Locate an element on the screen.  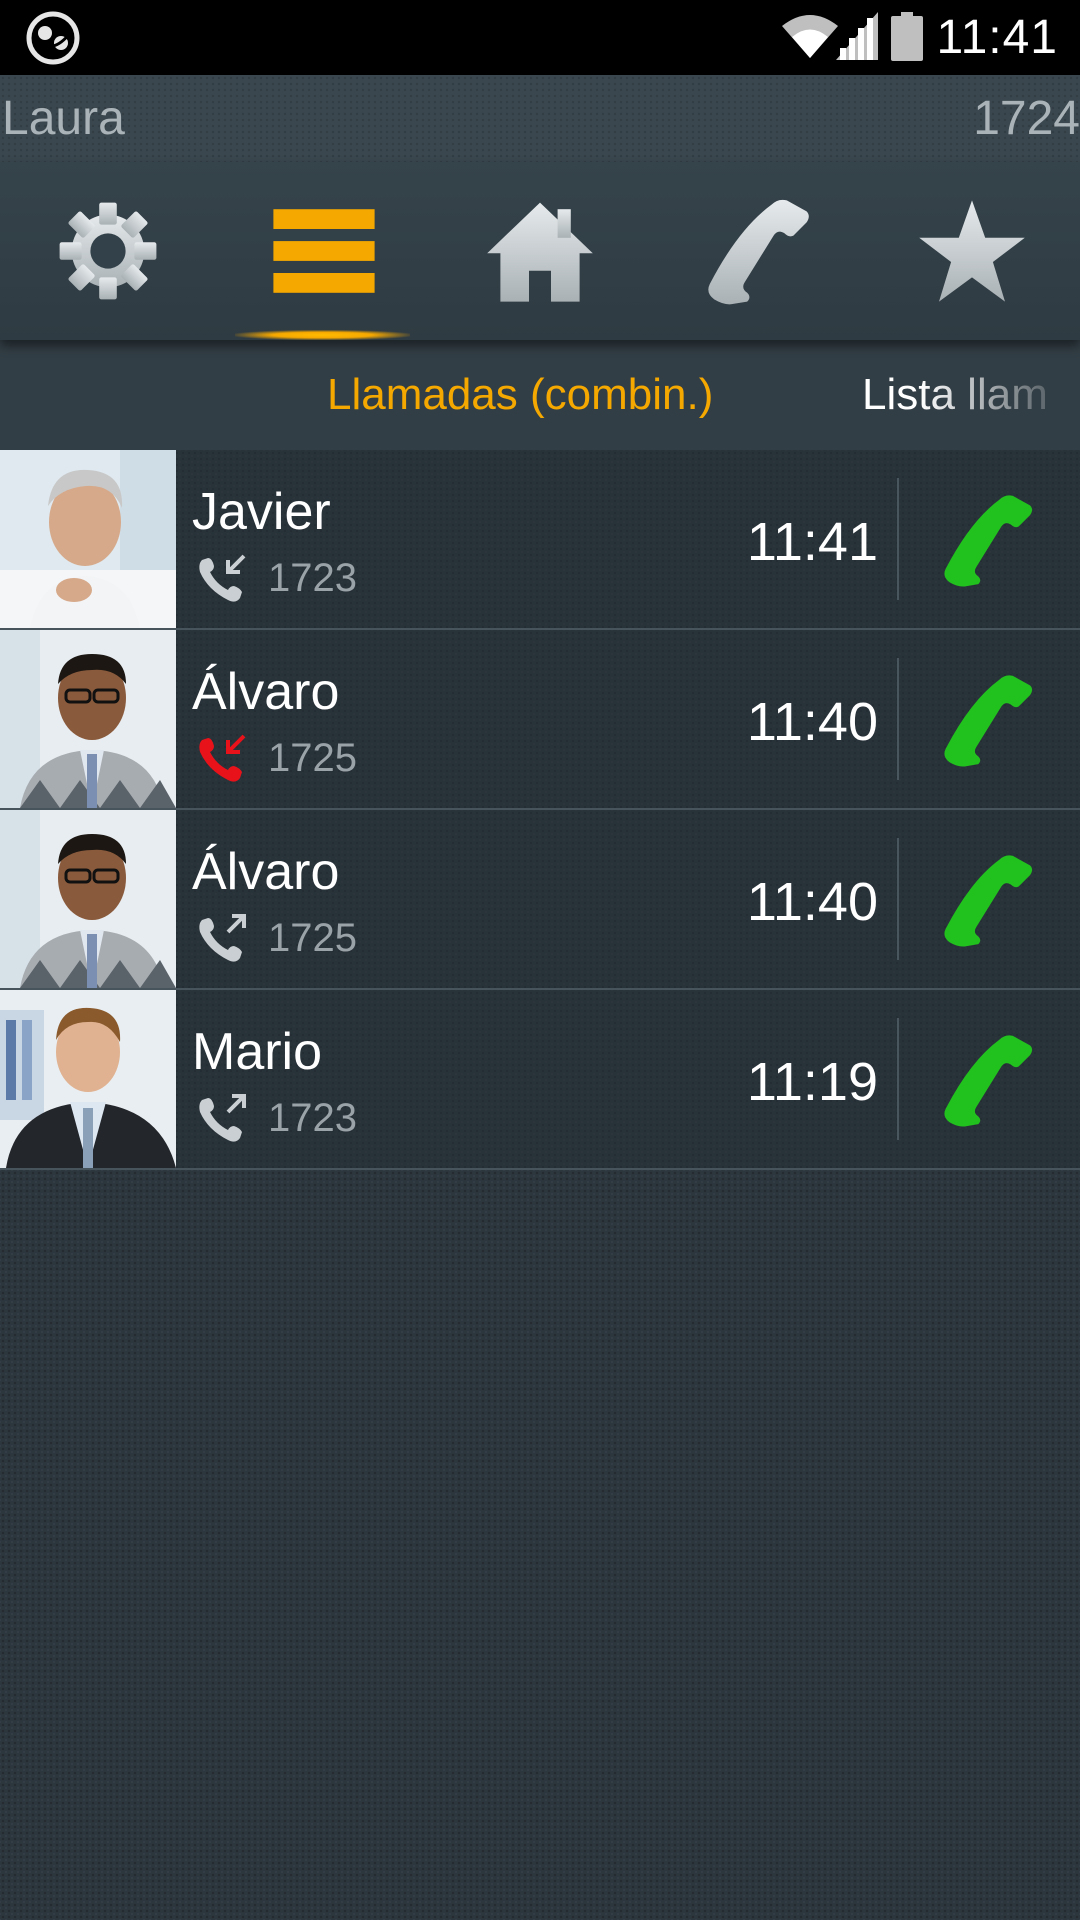
favorites-button is located at coordinates (972, 251).